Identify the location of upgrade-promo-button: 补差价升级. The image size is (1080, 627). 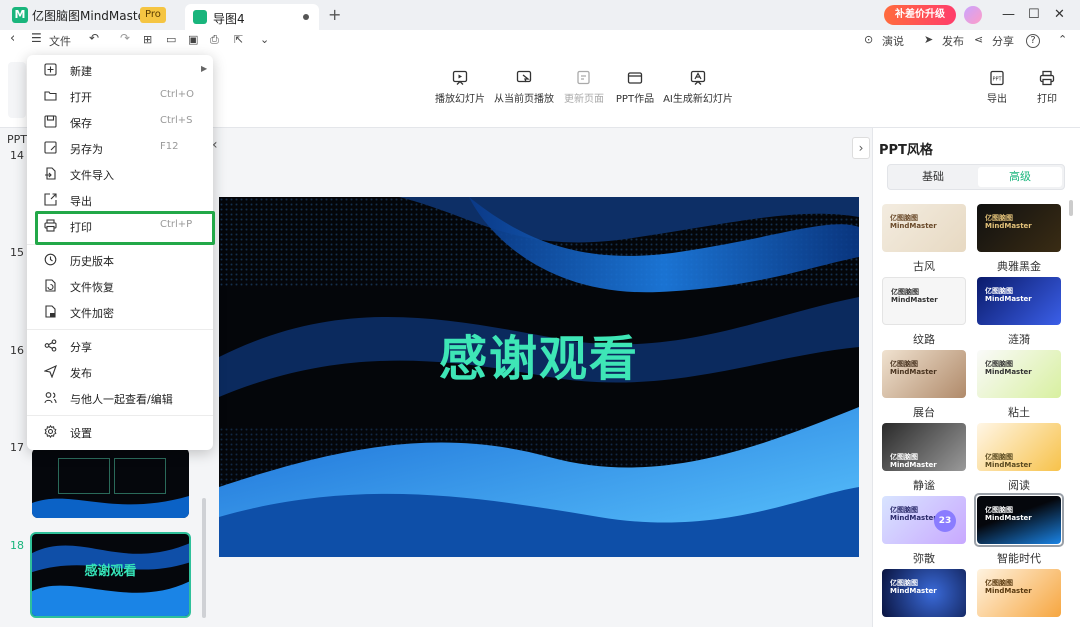
(920, 15).